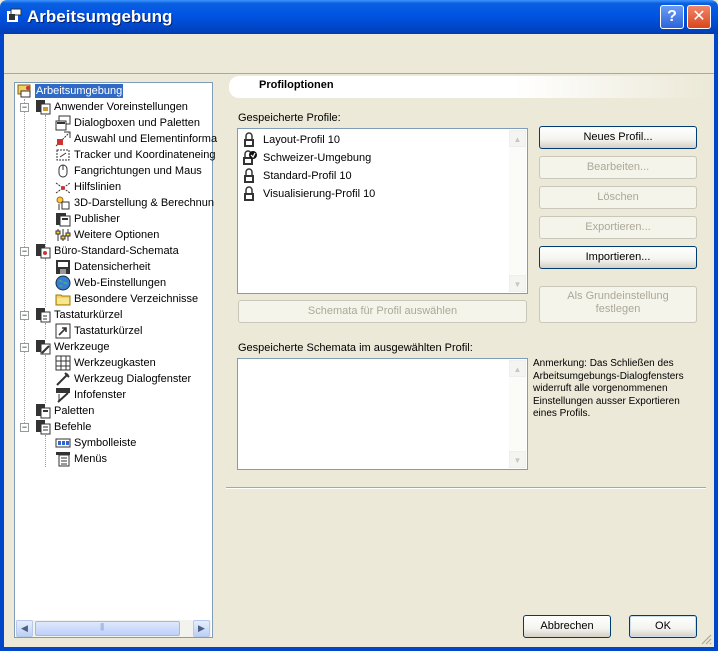 The height and width of the screenshot is (651, 718). What do you see at coordinates (618, 197) in the screenshot?
I see `delete-button: Löschen` at bounding box center [618, 197].